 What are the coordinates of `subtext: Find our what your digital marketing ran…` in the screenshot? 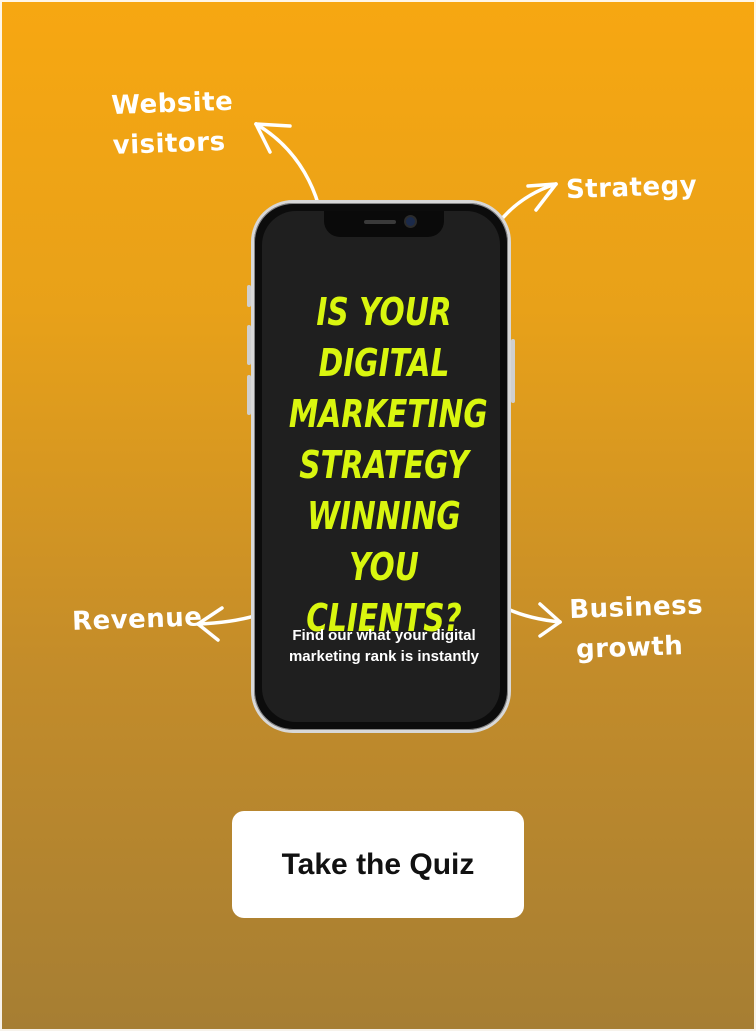 It's located at (384, 646).